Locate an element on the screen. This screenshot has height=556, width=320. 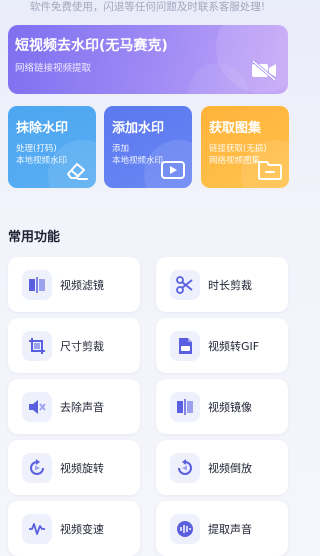
card-desc-line1: 处理(打码) is located at coordinates (36, 149).